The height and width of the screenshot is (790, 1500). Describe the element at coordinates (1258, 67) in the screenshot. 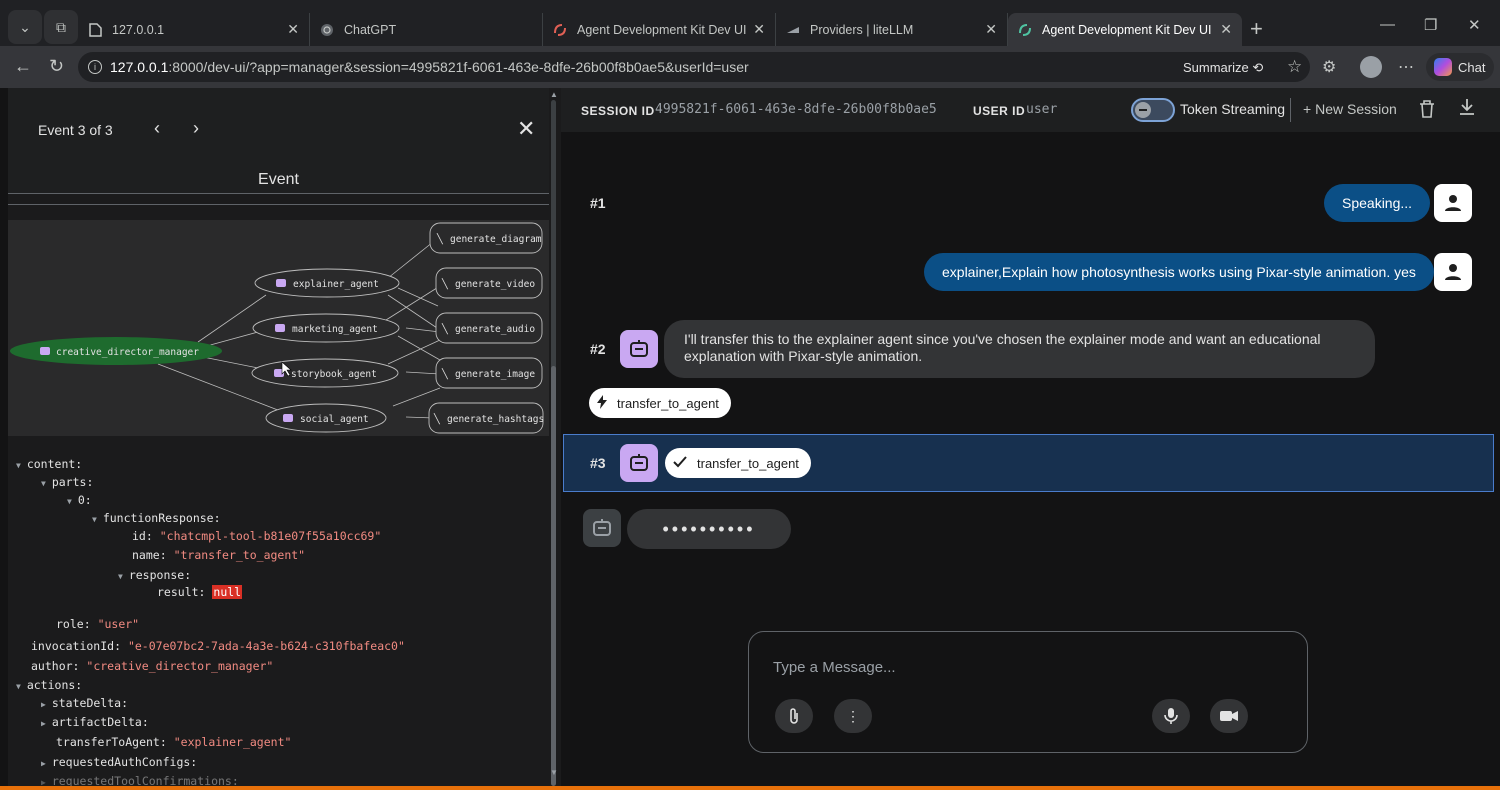

I see `summarize-icon: ⟲` at that location.